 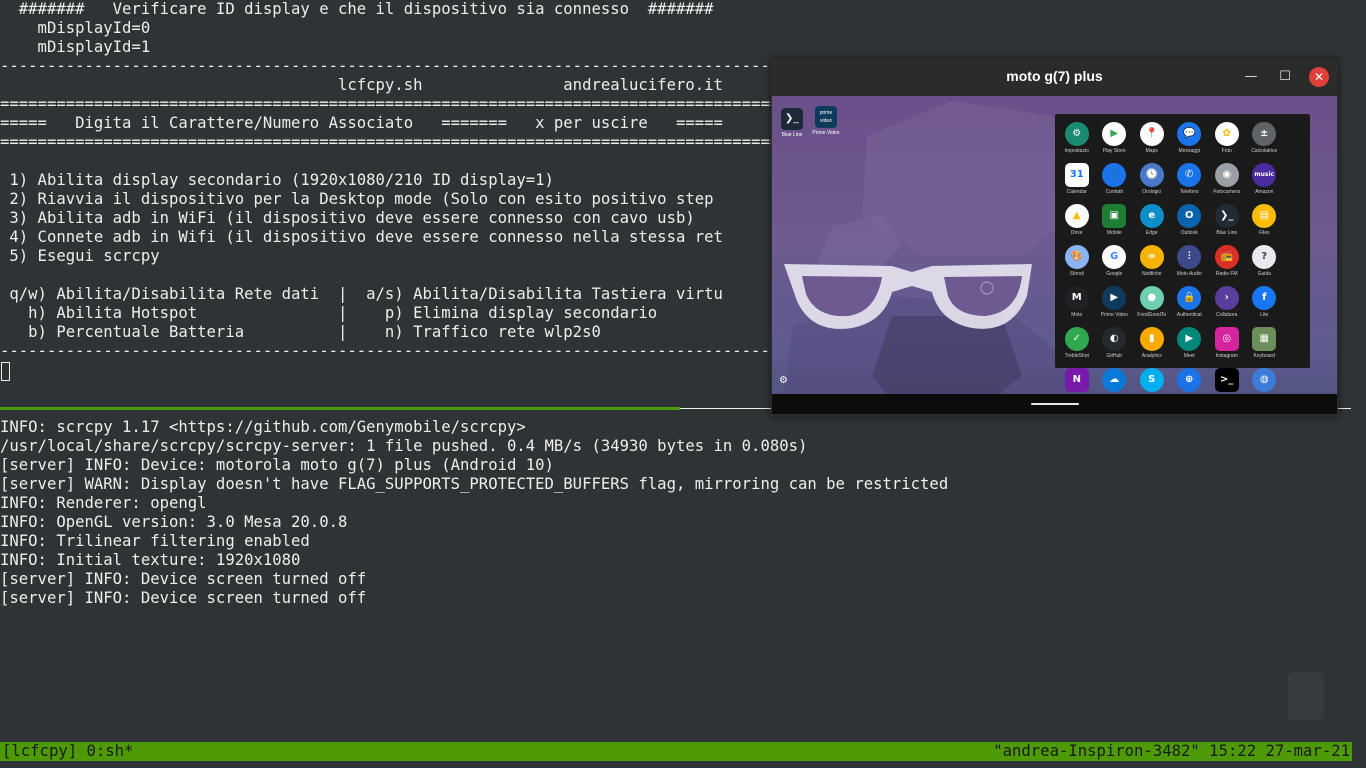 I want to click on camera-icon: ◉, so click(x=1226, y=175).